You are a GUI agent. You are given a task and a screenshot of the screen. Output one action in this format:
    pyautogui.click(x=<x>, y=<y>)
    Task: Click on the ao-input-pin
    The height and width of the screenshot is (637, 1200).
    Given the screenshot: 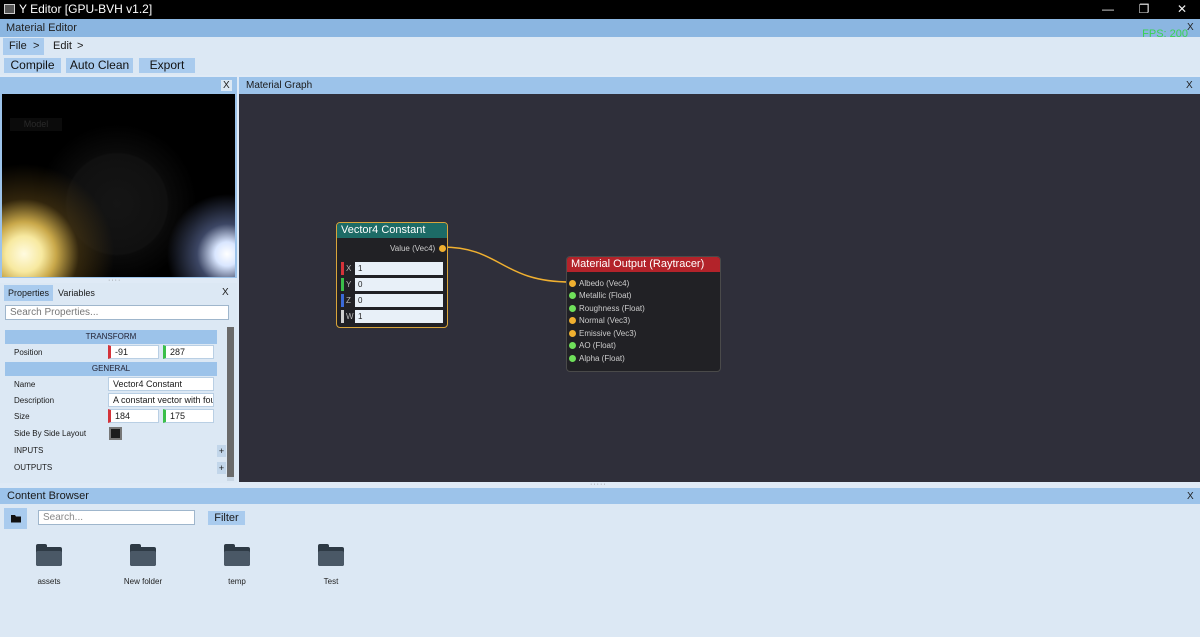 What is the action you would take?
    pyautogui.click(x=572, y=345)
    